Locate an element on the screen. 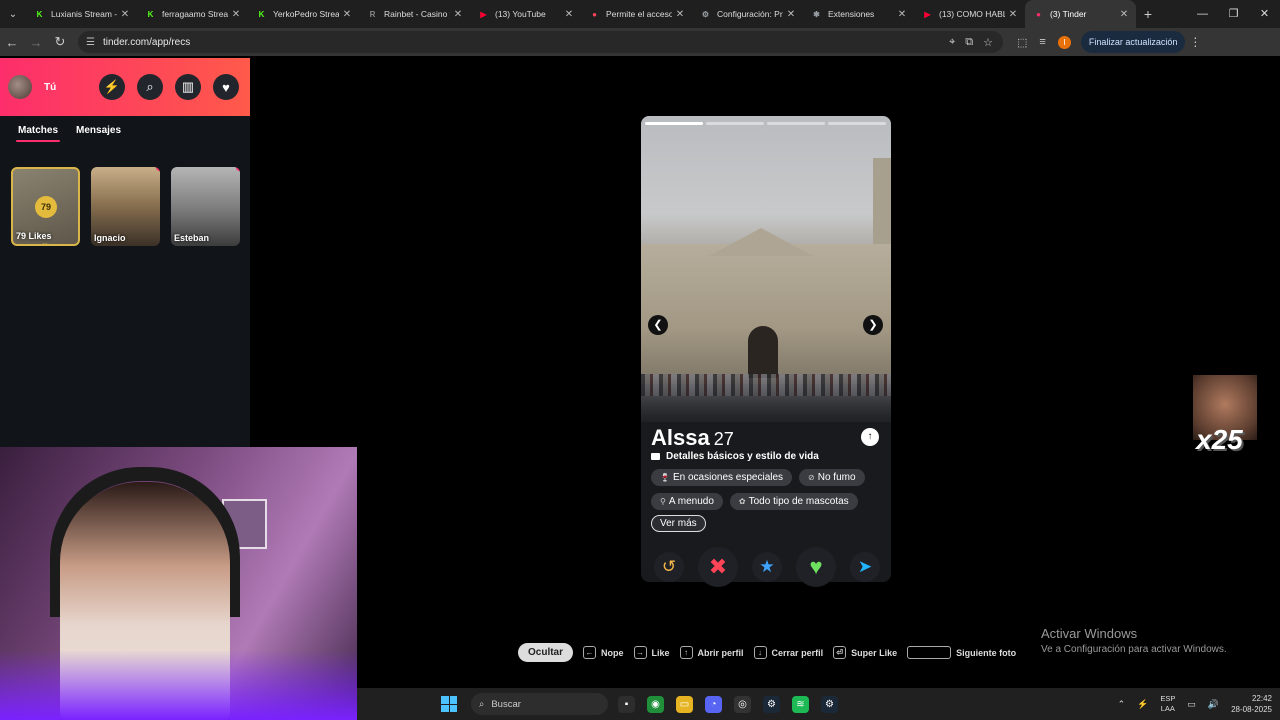  send-message-button: ➤ is located at coordinates (865, 567).